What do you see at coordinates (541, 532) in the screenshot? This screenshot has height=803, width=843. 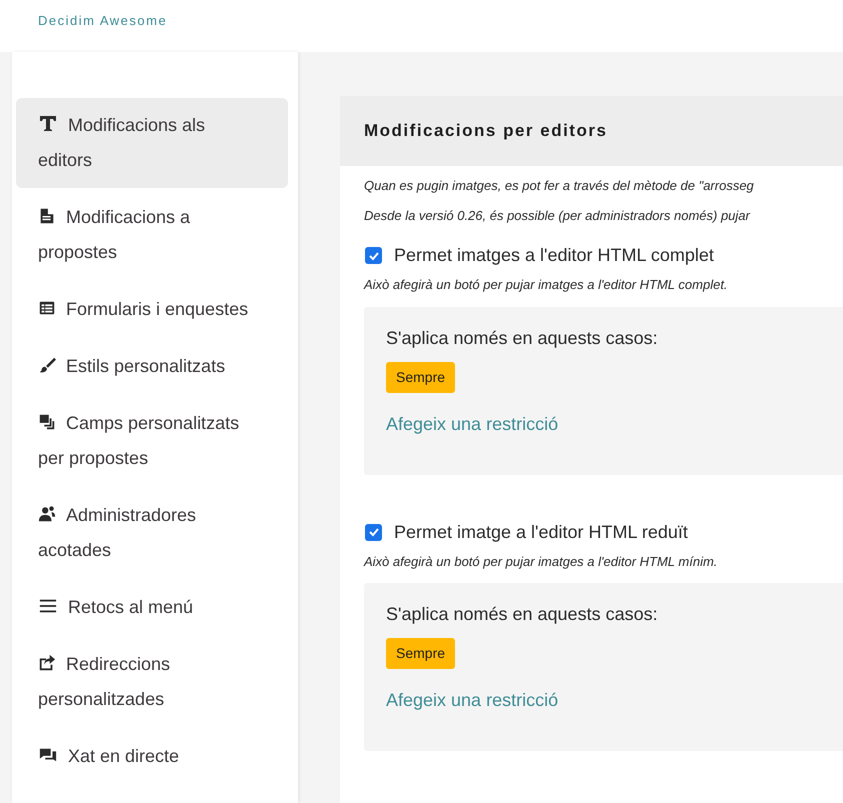 I see `checkbox-label: Permet imatge a l'editor HTML reduït` at bounding box center [541, 532].